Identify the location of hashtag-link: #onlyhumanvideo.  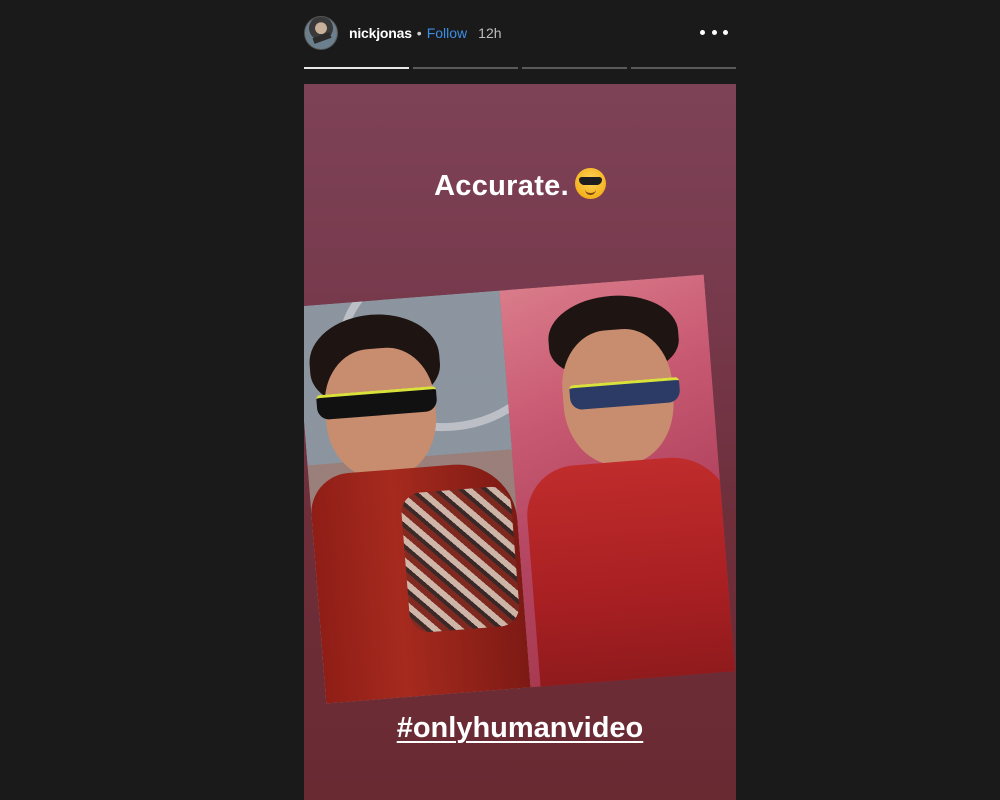
(520, 728).